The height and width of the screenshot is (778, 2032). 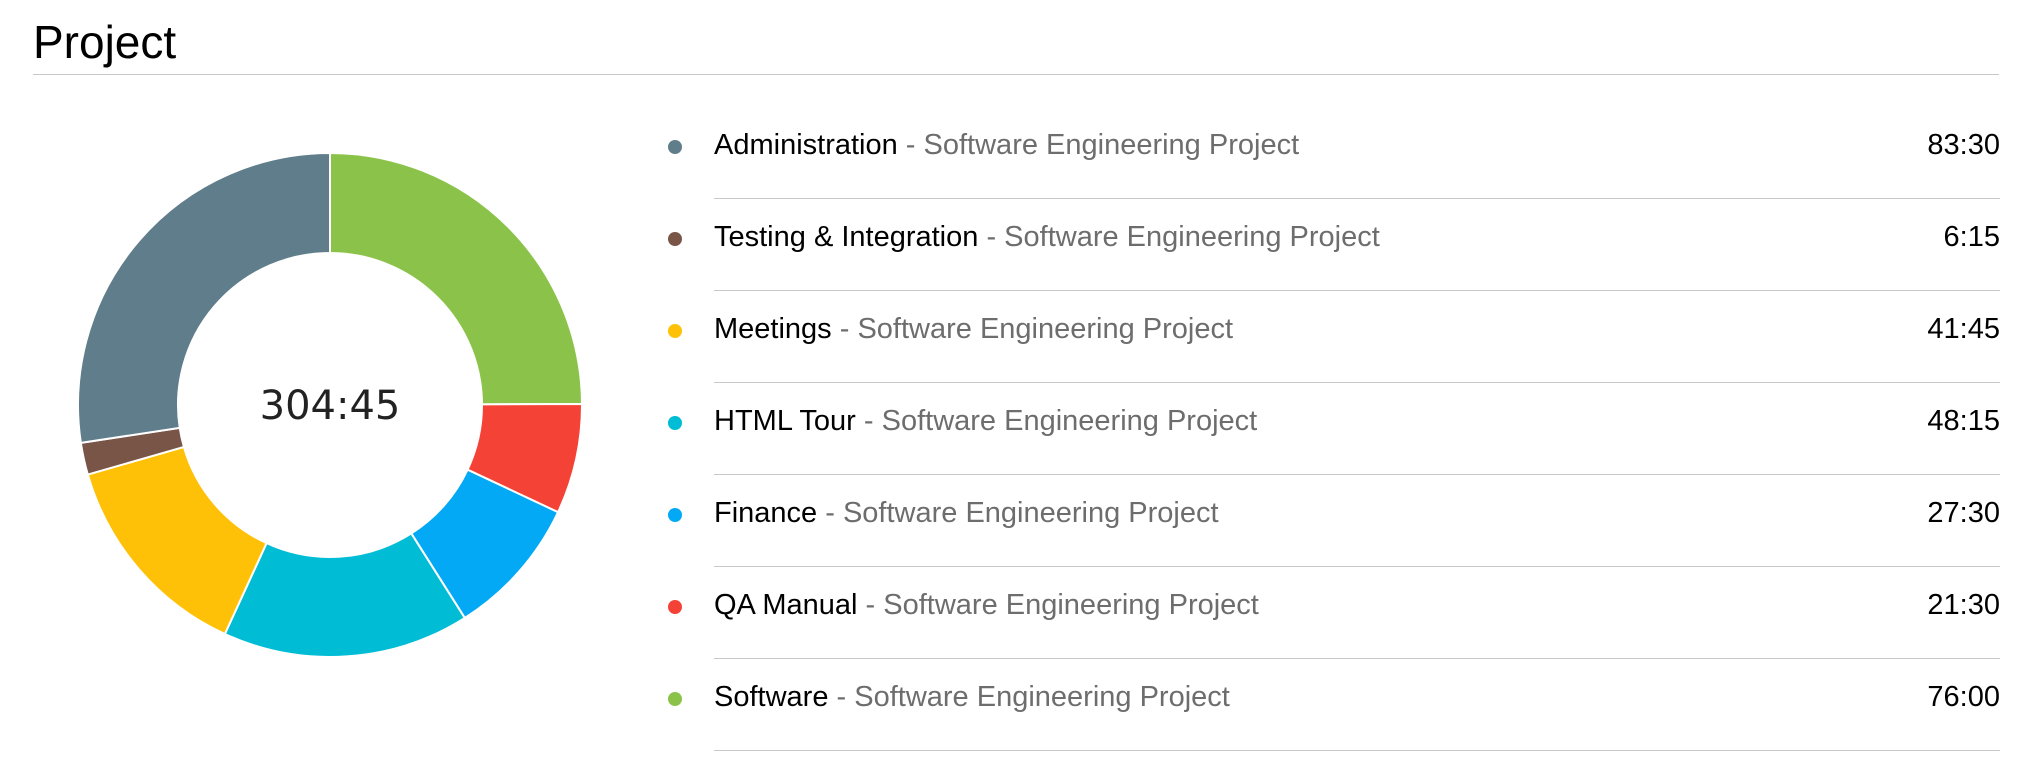 I want to click on legend-name: HTML Tour, so click(x=785, y=421).